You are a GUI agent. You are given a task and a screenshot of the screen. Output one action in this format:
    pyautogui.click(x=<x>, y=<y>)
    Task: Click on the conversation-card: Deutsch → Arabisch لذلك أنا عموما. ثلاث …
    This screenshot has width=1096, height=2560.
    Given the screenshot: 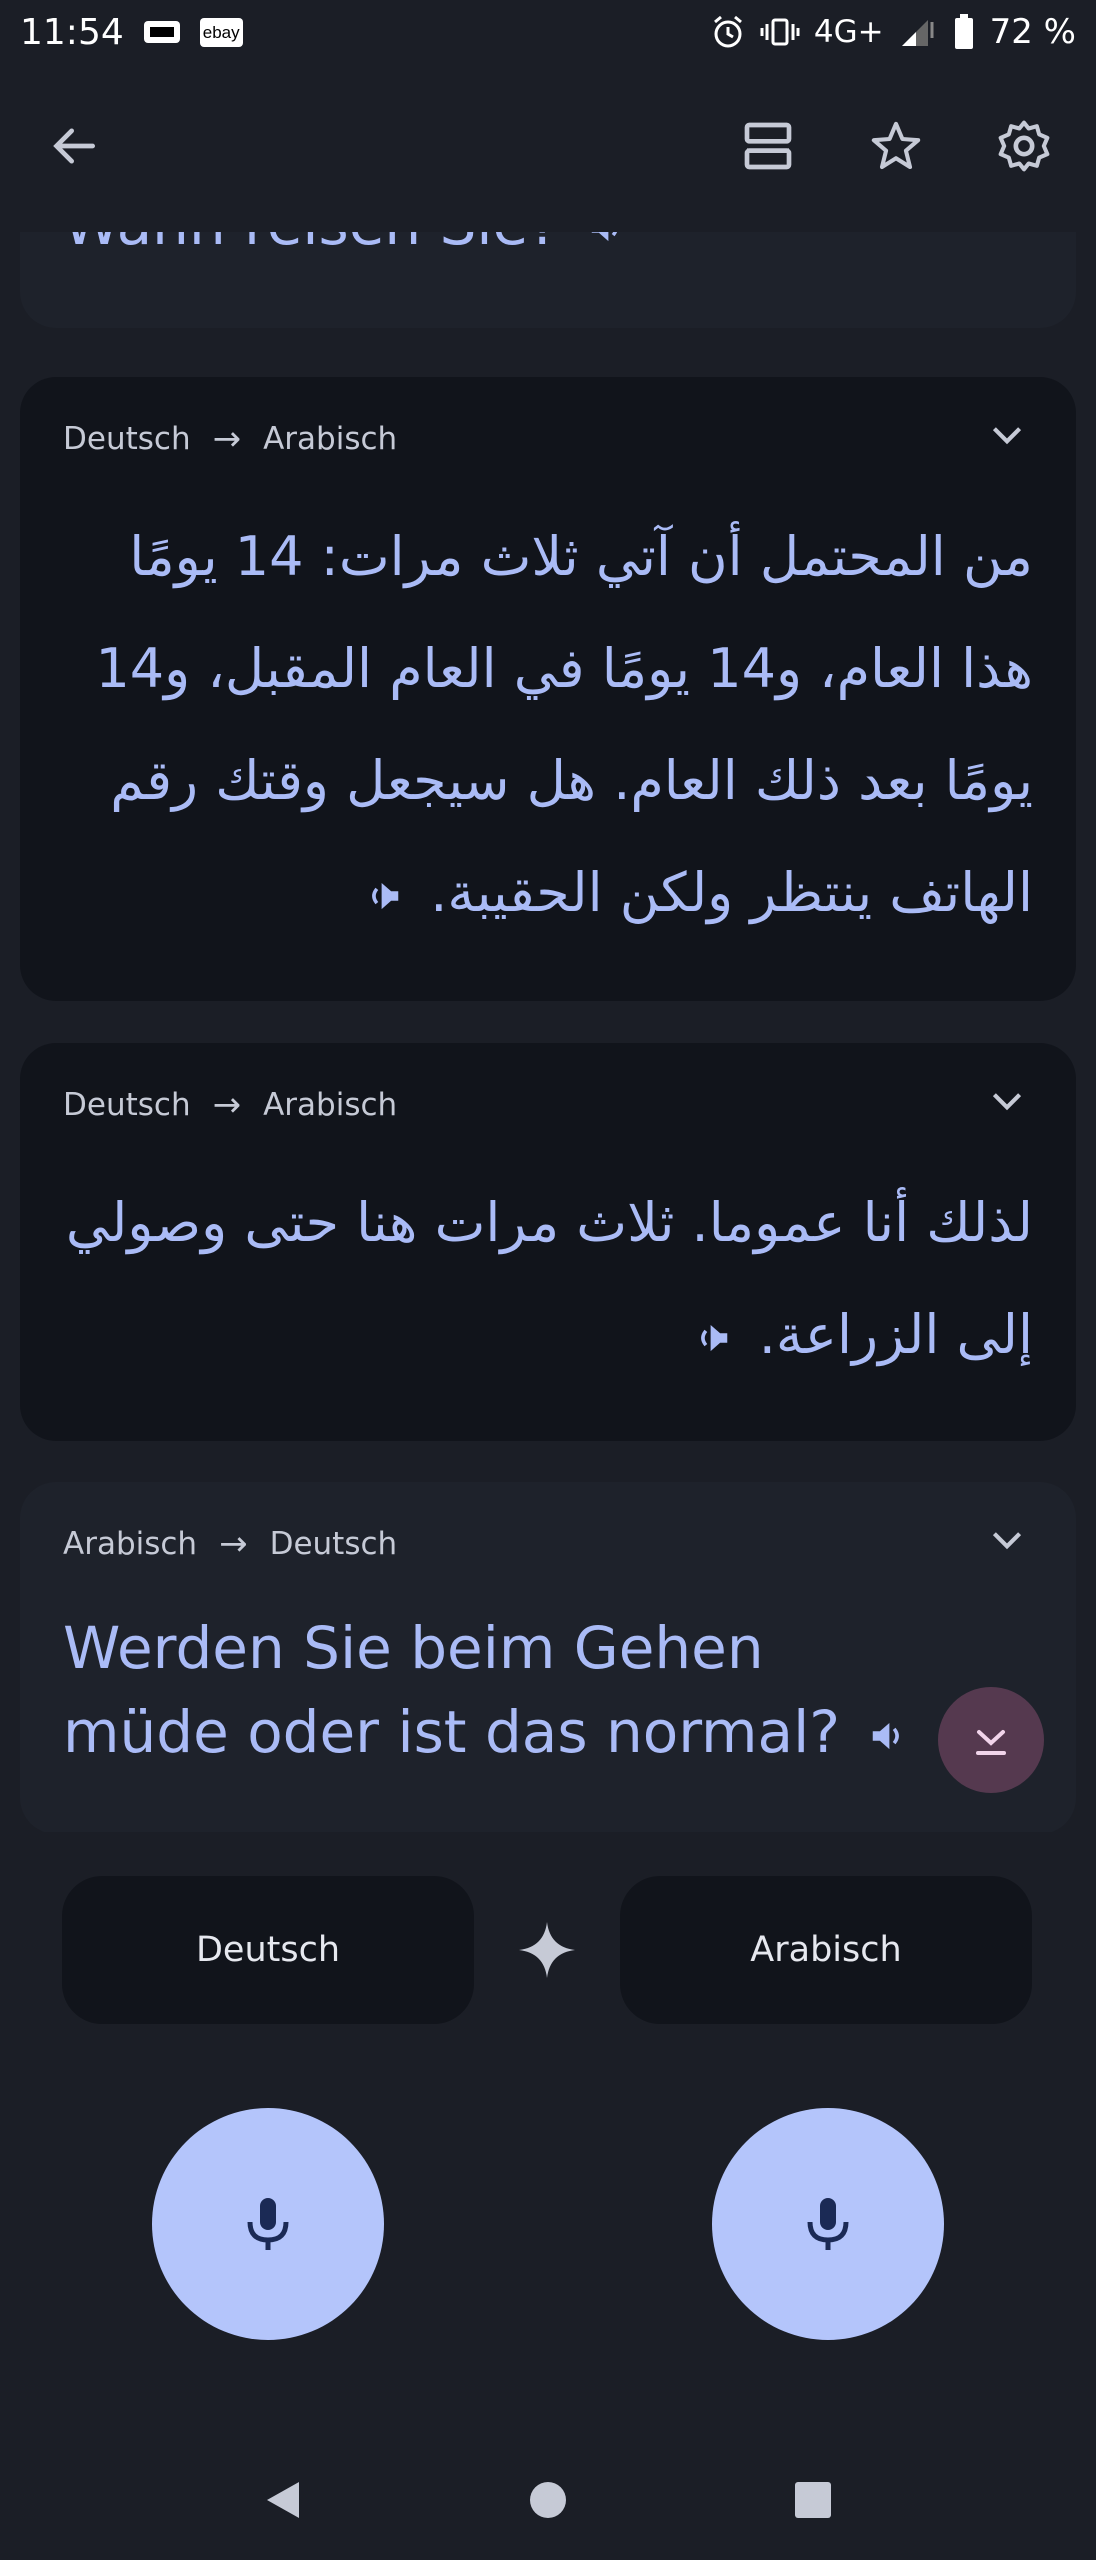 What is the action you would take?
    pyautogui.click(x=548, y=1242)
    